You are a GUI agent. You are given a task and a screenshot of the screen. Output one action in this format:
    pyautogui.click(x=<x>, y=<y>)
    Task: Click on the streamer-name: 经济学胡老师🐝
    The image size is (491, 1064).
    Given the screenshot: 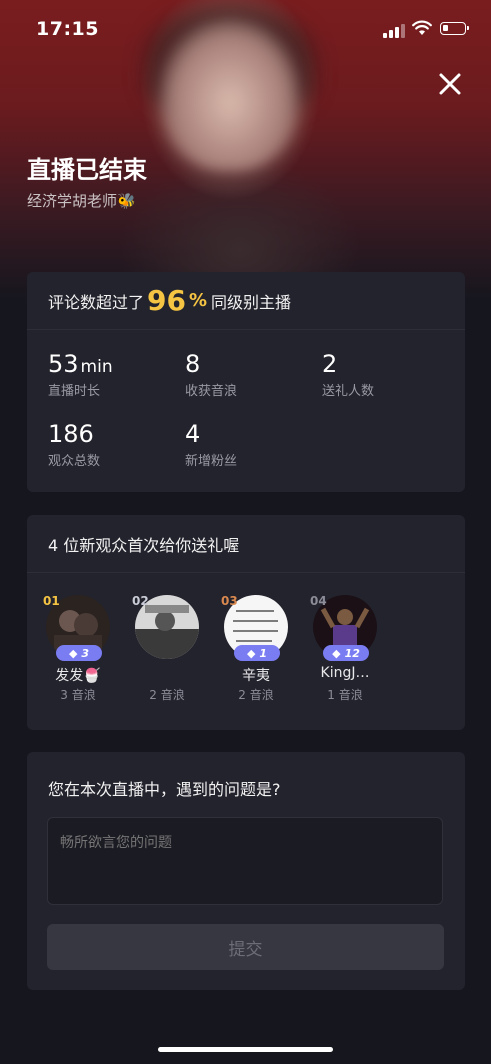 What is the action you would take?
    pyautogui.click(x=81, y=201)
    